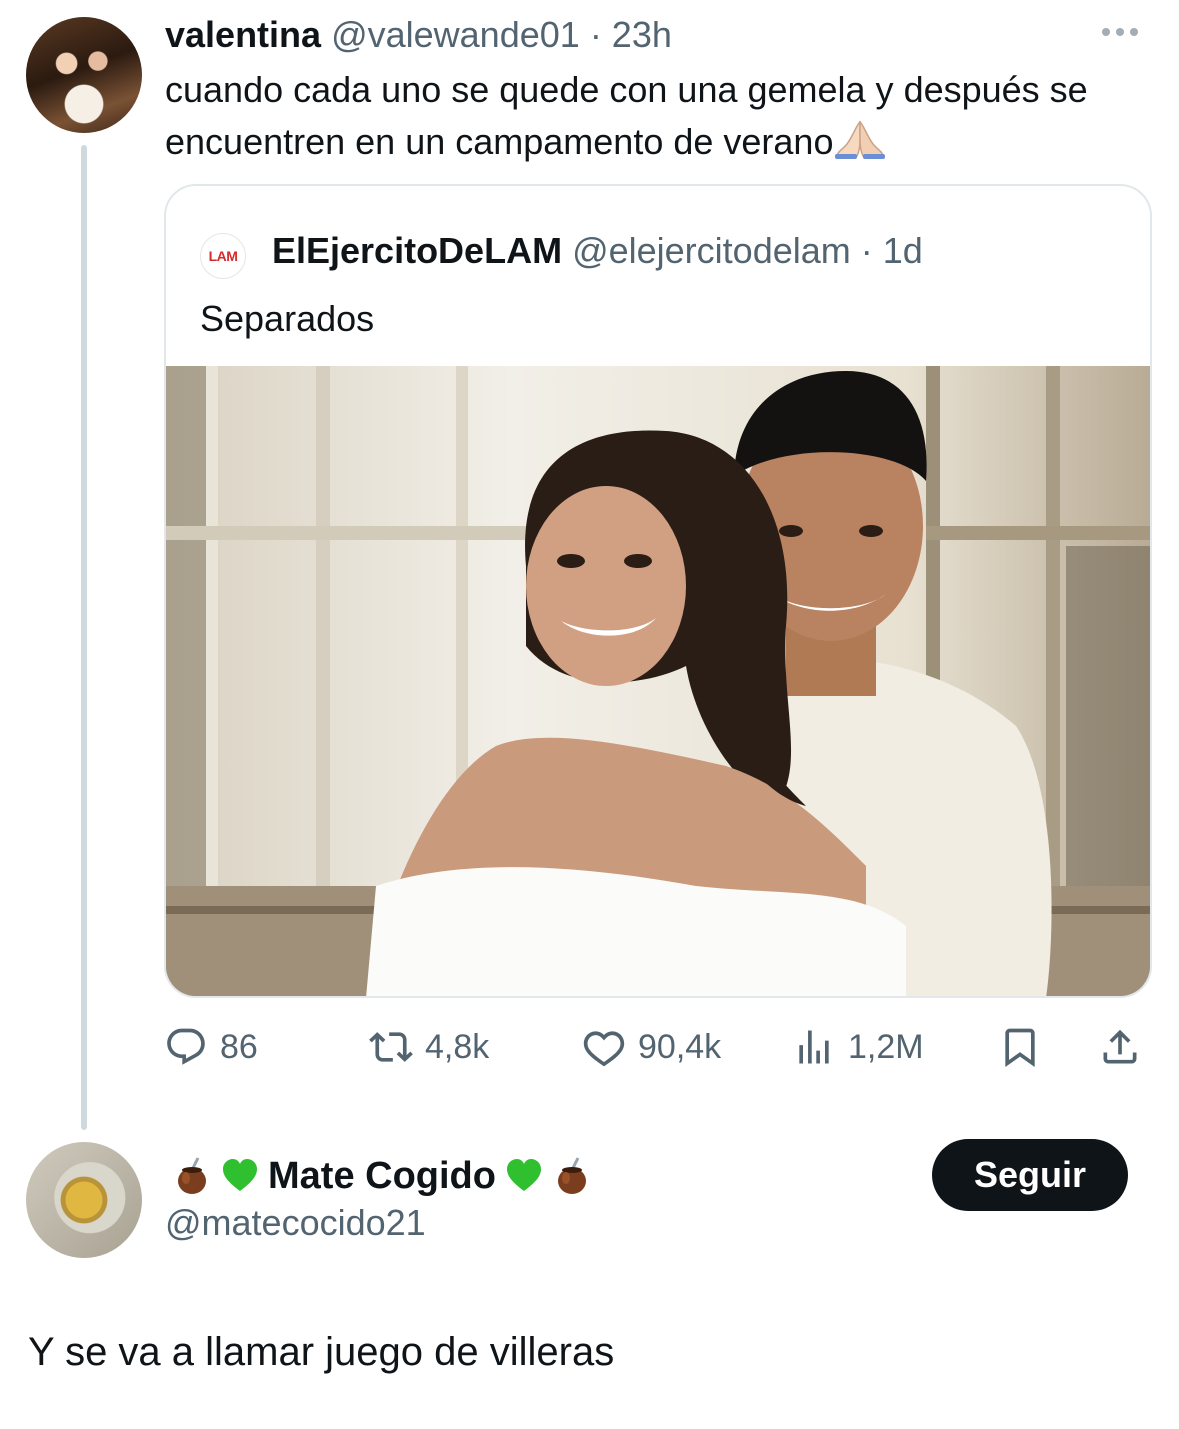 This screenshot has width=1179, height=1429. What do you see at coordinates (211, 1047) in the screenshot?
I see `reply-button: 86` at bounding box center [211, 1047].